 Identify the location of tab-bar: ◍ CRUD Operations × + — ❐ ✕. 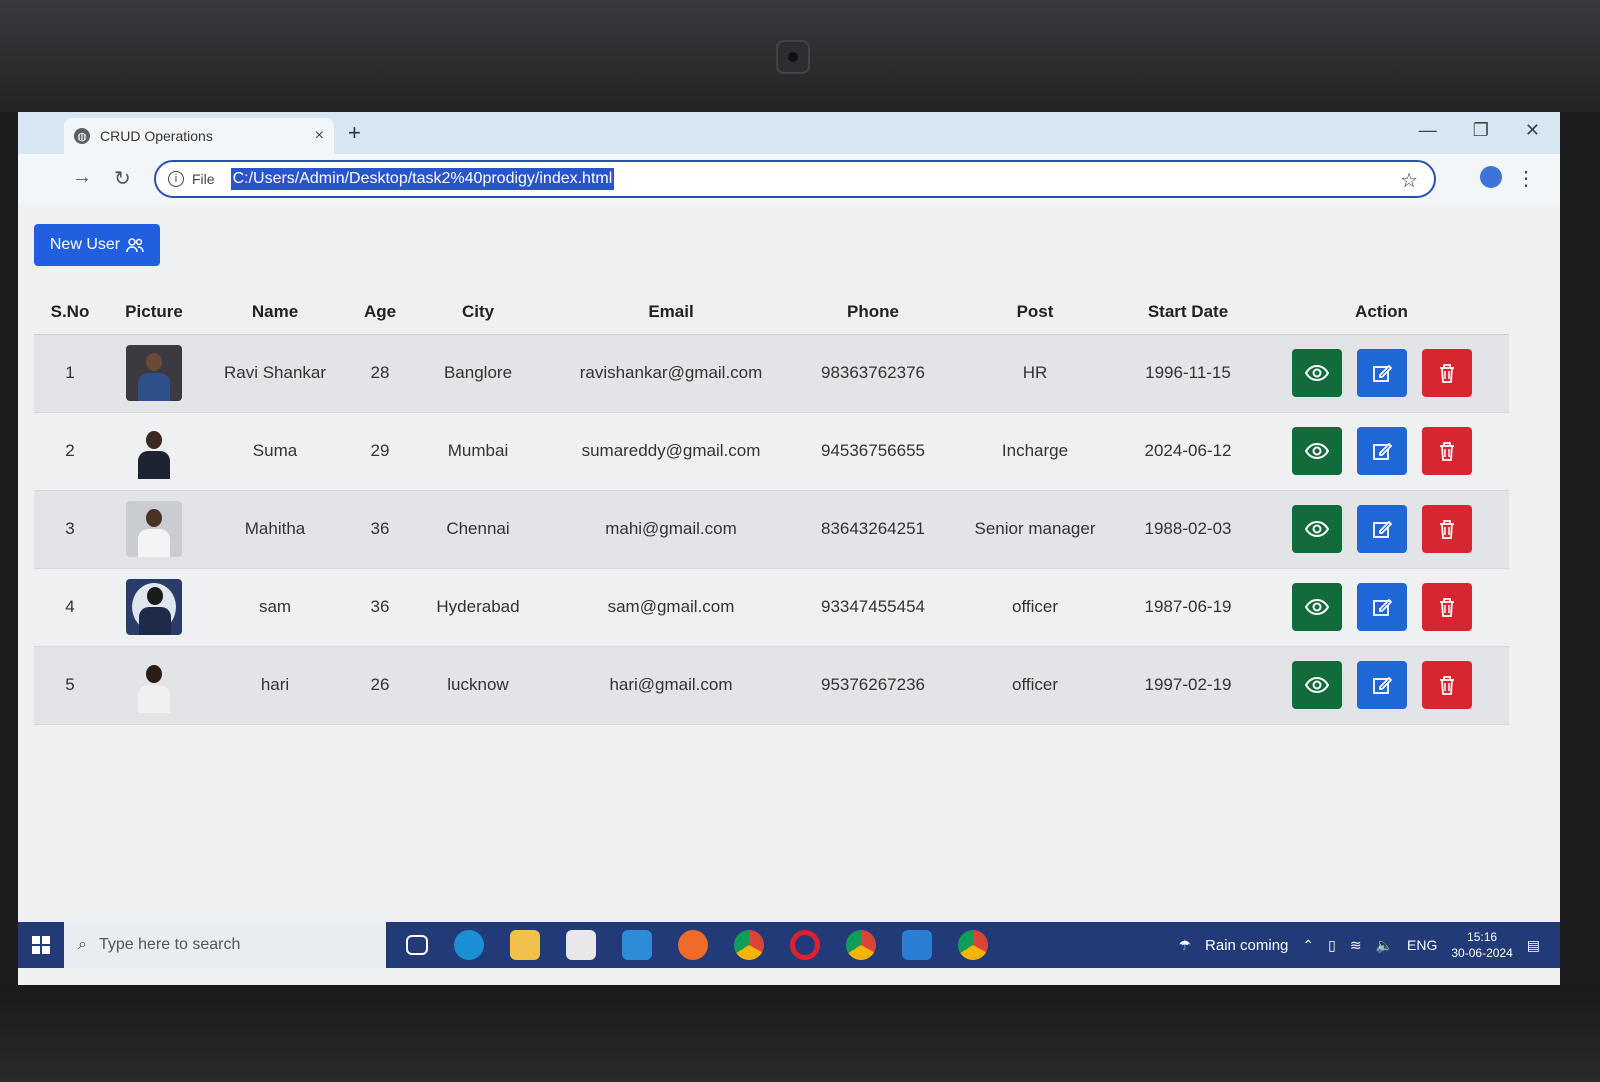
(789, 133).